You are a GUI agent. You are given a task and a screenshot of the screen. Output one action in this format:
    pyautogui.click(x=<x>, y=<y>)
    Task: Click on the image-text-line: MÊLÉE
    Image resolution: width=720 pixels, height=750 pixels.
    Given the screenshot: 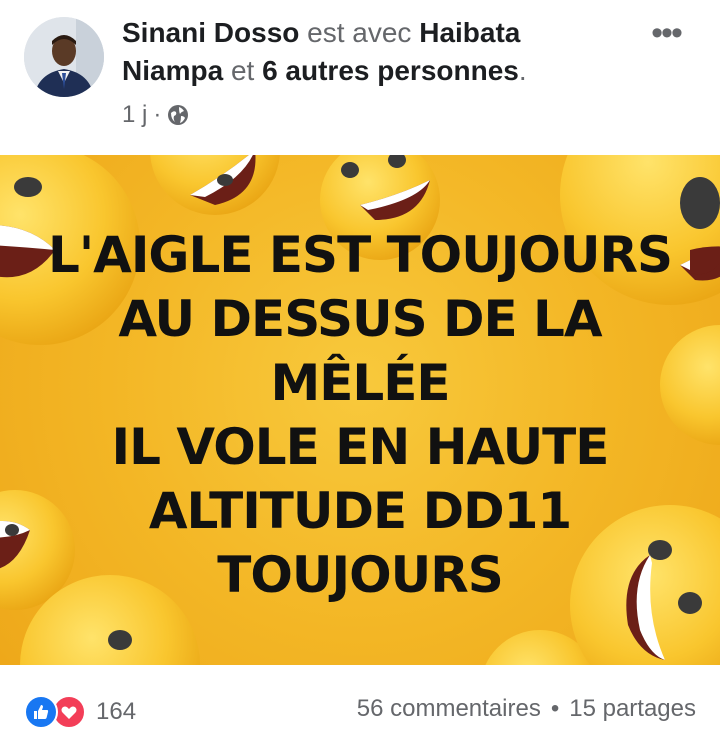 What is the action you would take?
    pyautogui.click(x=360, y=383)
    